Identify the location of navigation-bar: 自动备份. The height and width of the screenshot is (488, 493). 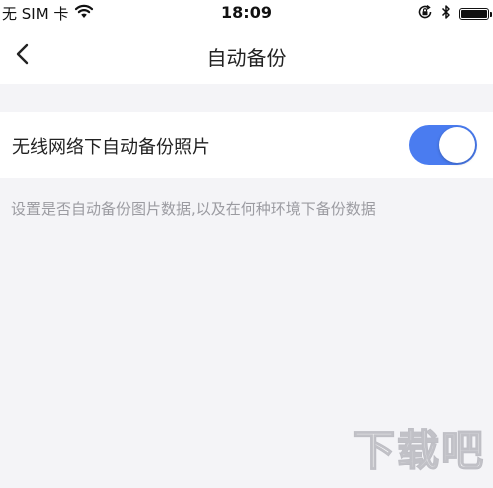
(246, 55).